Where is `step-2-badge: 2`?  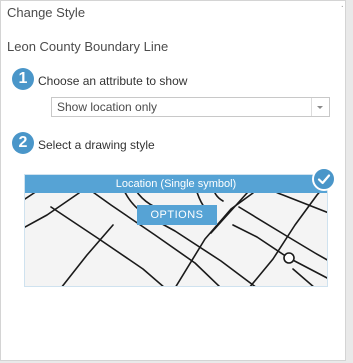
step-2-badge: 2 is located at coordinates (23, 143).